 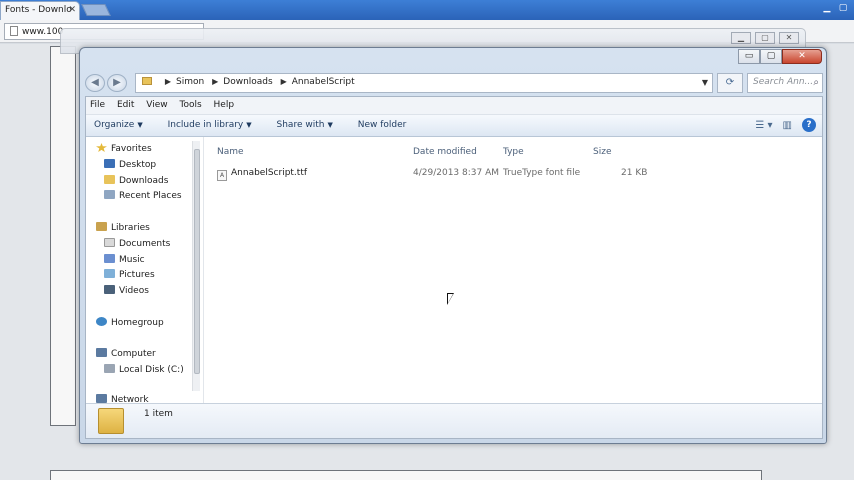 I want to click on sidebar-item-label: Computer, so click(x=133, y=354).